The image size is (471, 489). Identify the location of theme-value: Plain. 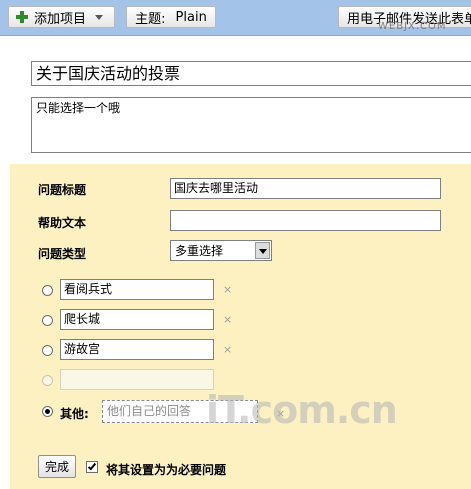
(191, 17).